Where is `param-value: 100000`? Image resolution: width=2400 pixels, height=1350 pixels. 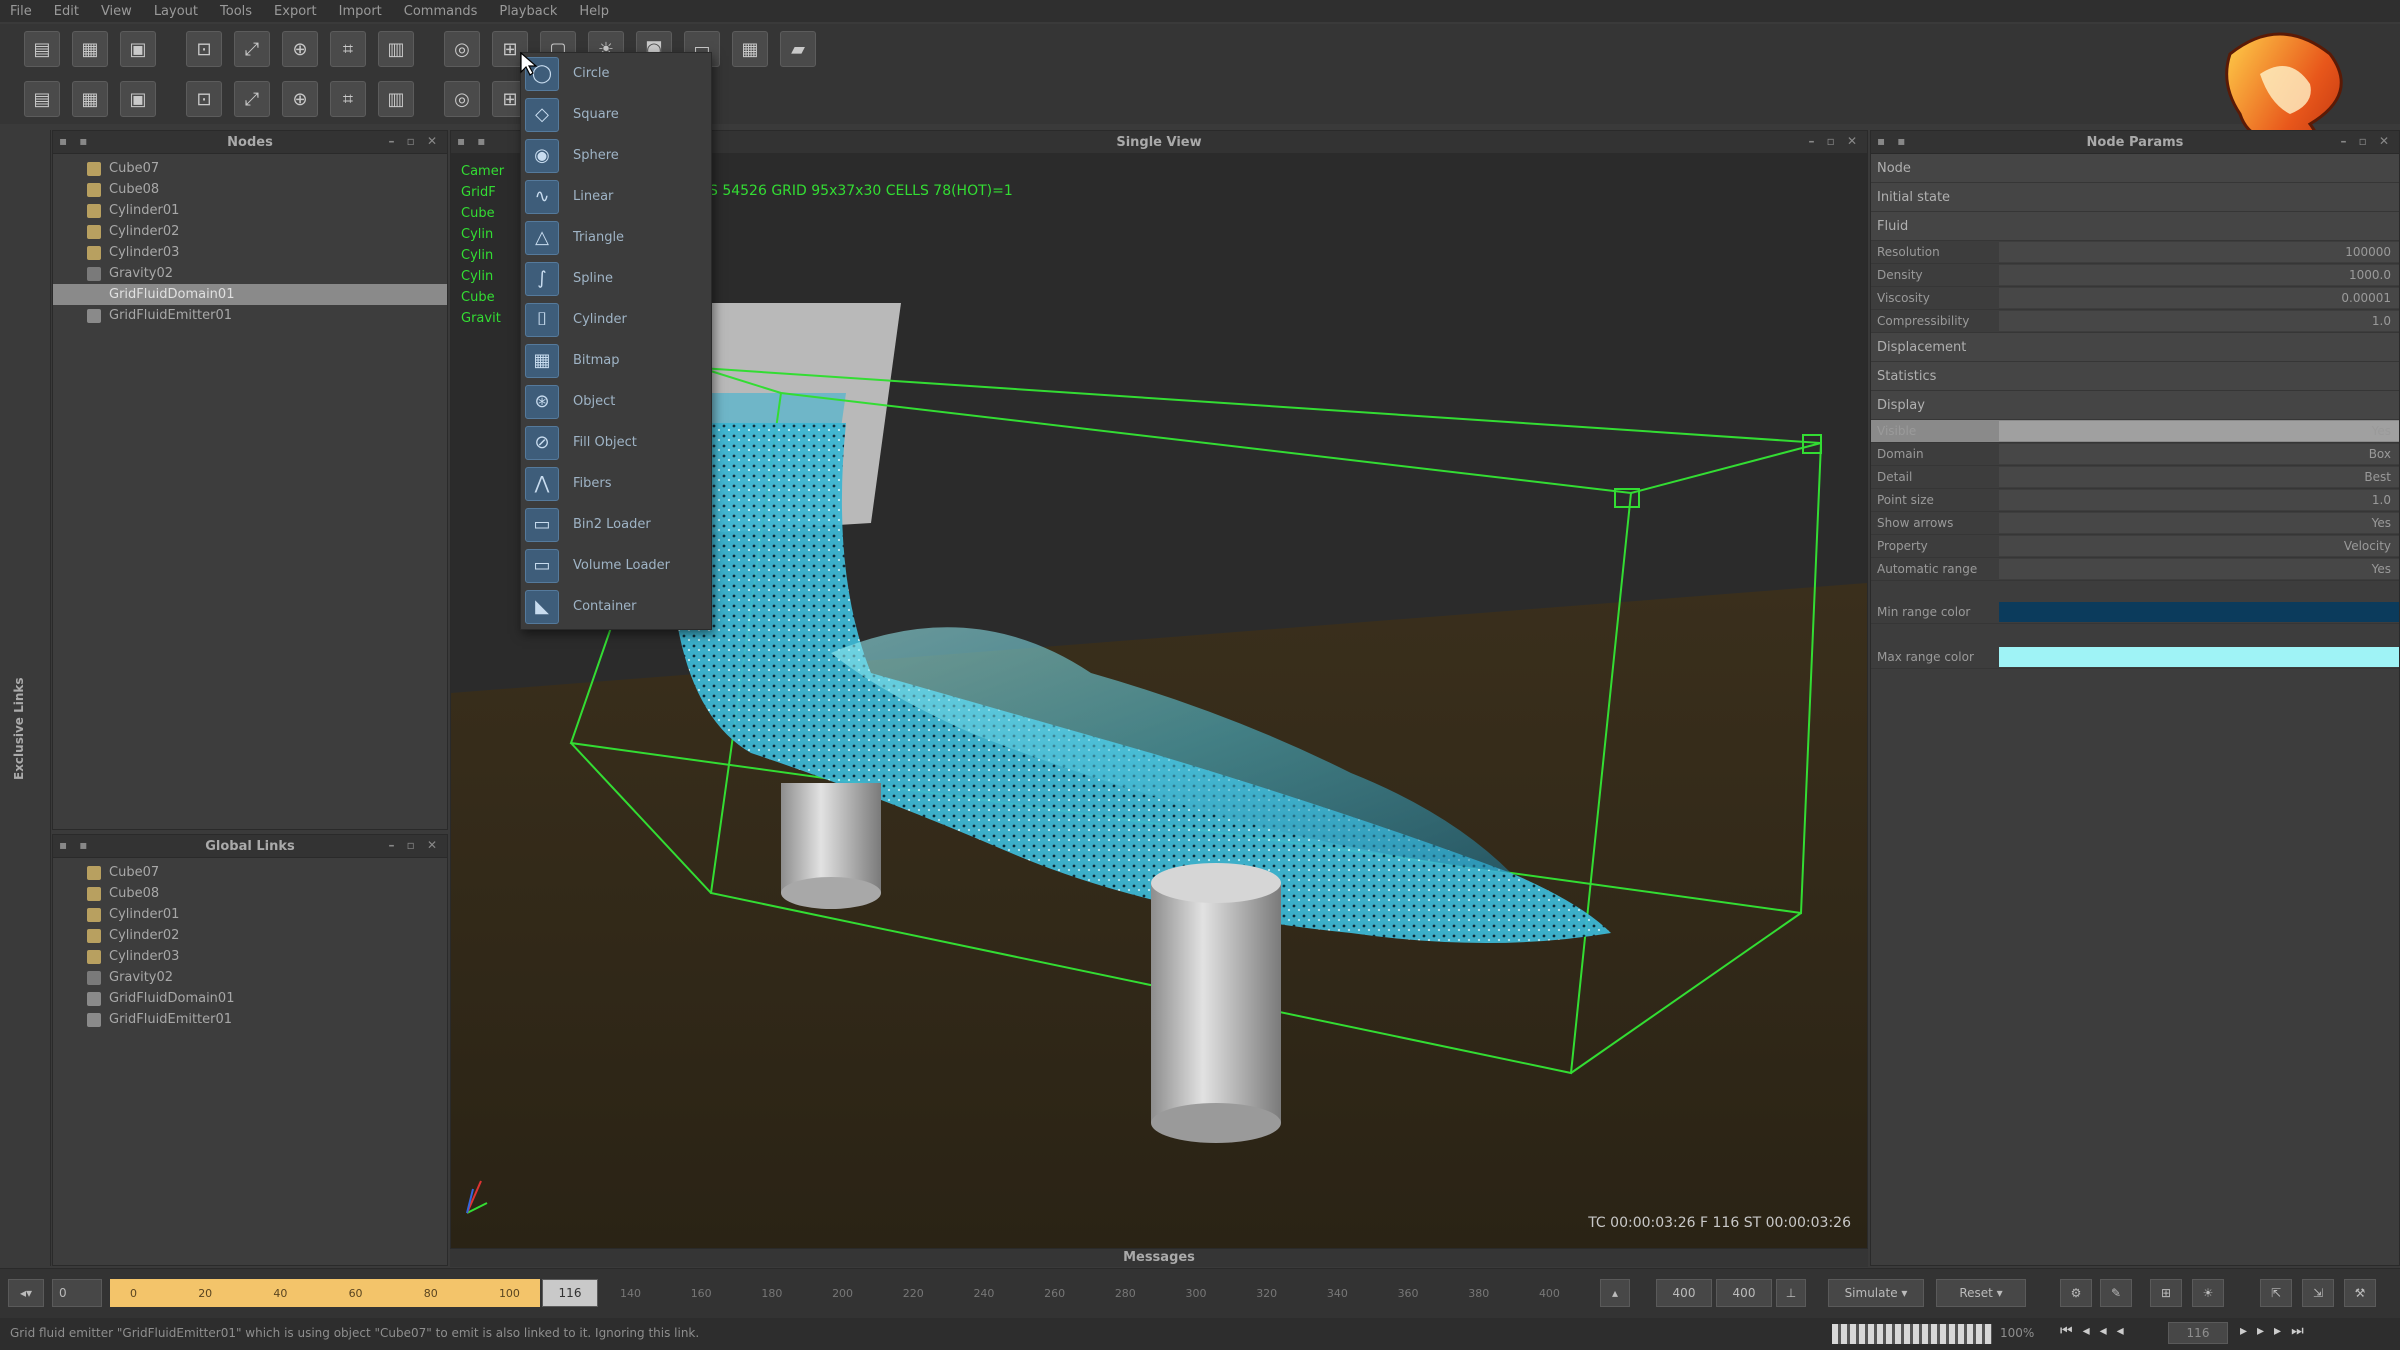
param-value: 100000 is located at coordinates (2199, 252).